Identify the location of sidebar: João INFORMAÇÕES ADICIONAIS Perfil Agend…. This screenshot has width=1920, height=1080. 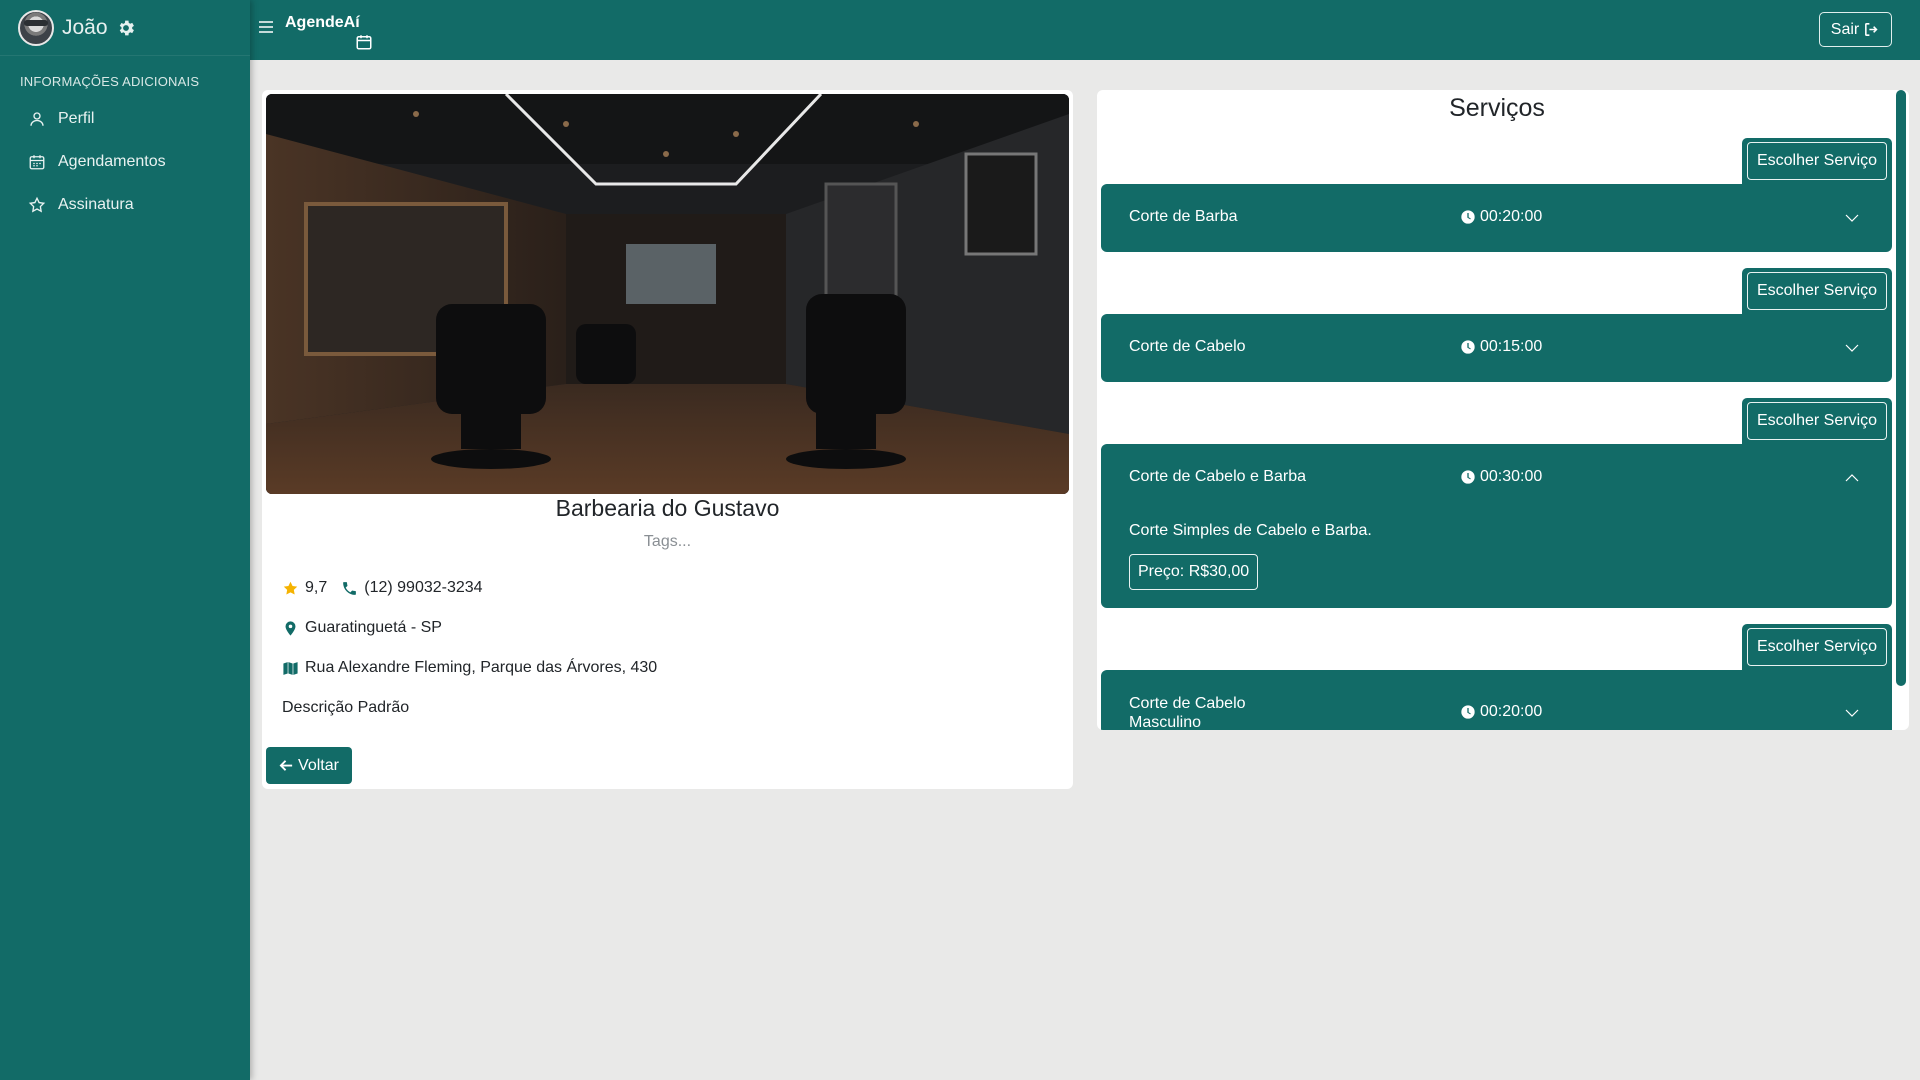
(125, 540).